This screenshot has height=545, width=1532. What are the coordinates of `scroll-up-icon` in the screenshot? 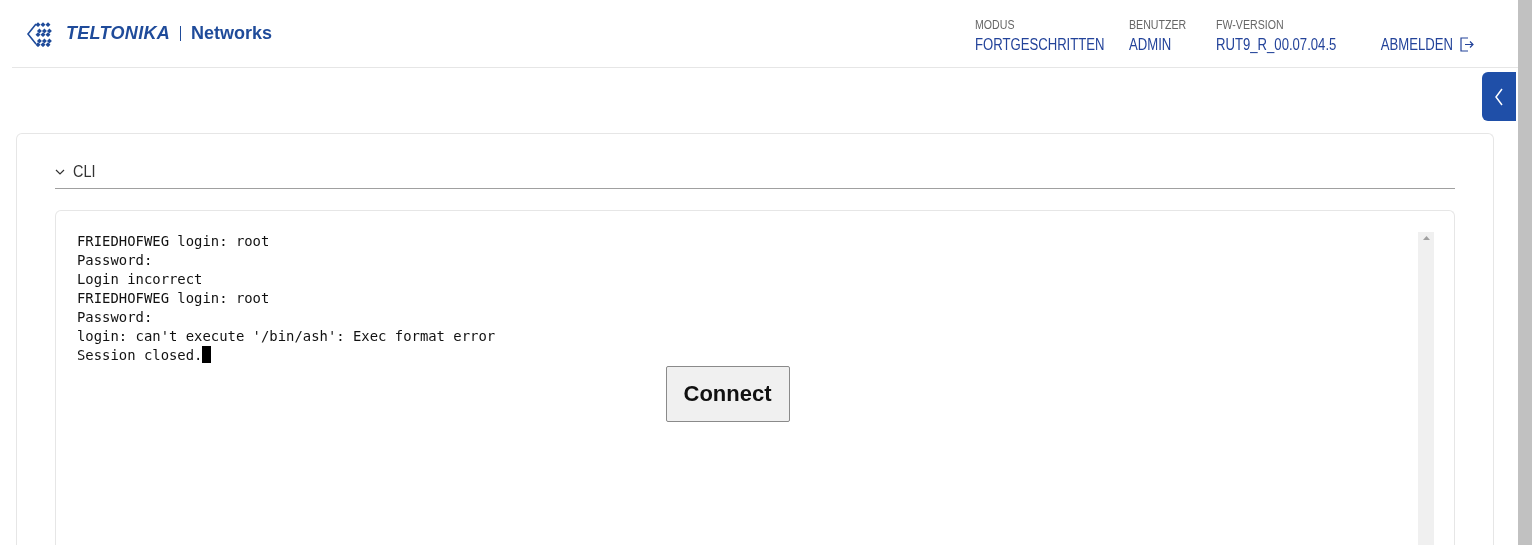 It's located at (1426, 238).